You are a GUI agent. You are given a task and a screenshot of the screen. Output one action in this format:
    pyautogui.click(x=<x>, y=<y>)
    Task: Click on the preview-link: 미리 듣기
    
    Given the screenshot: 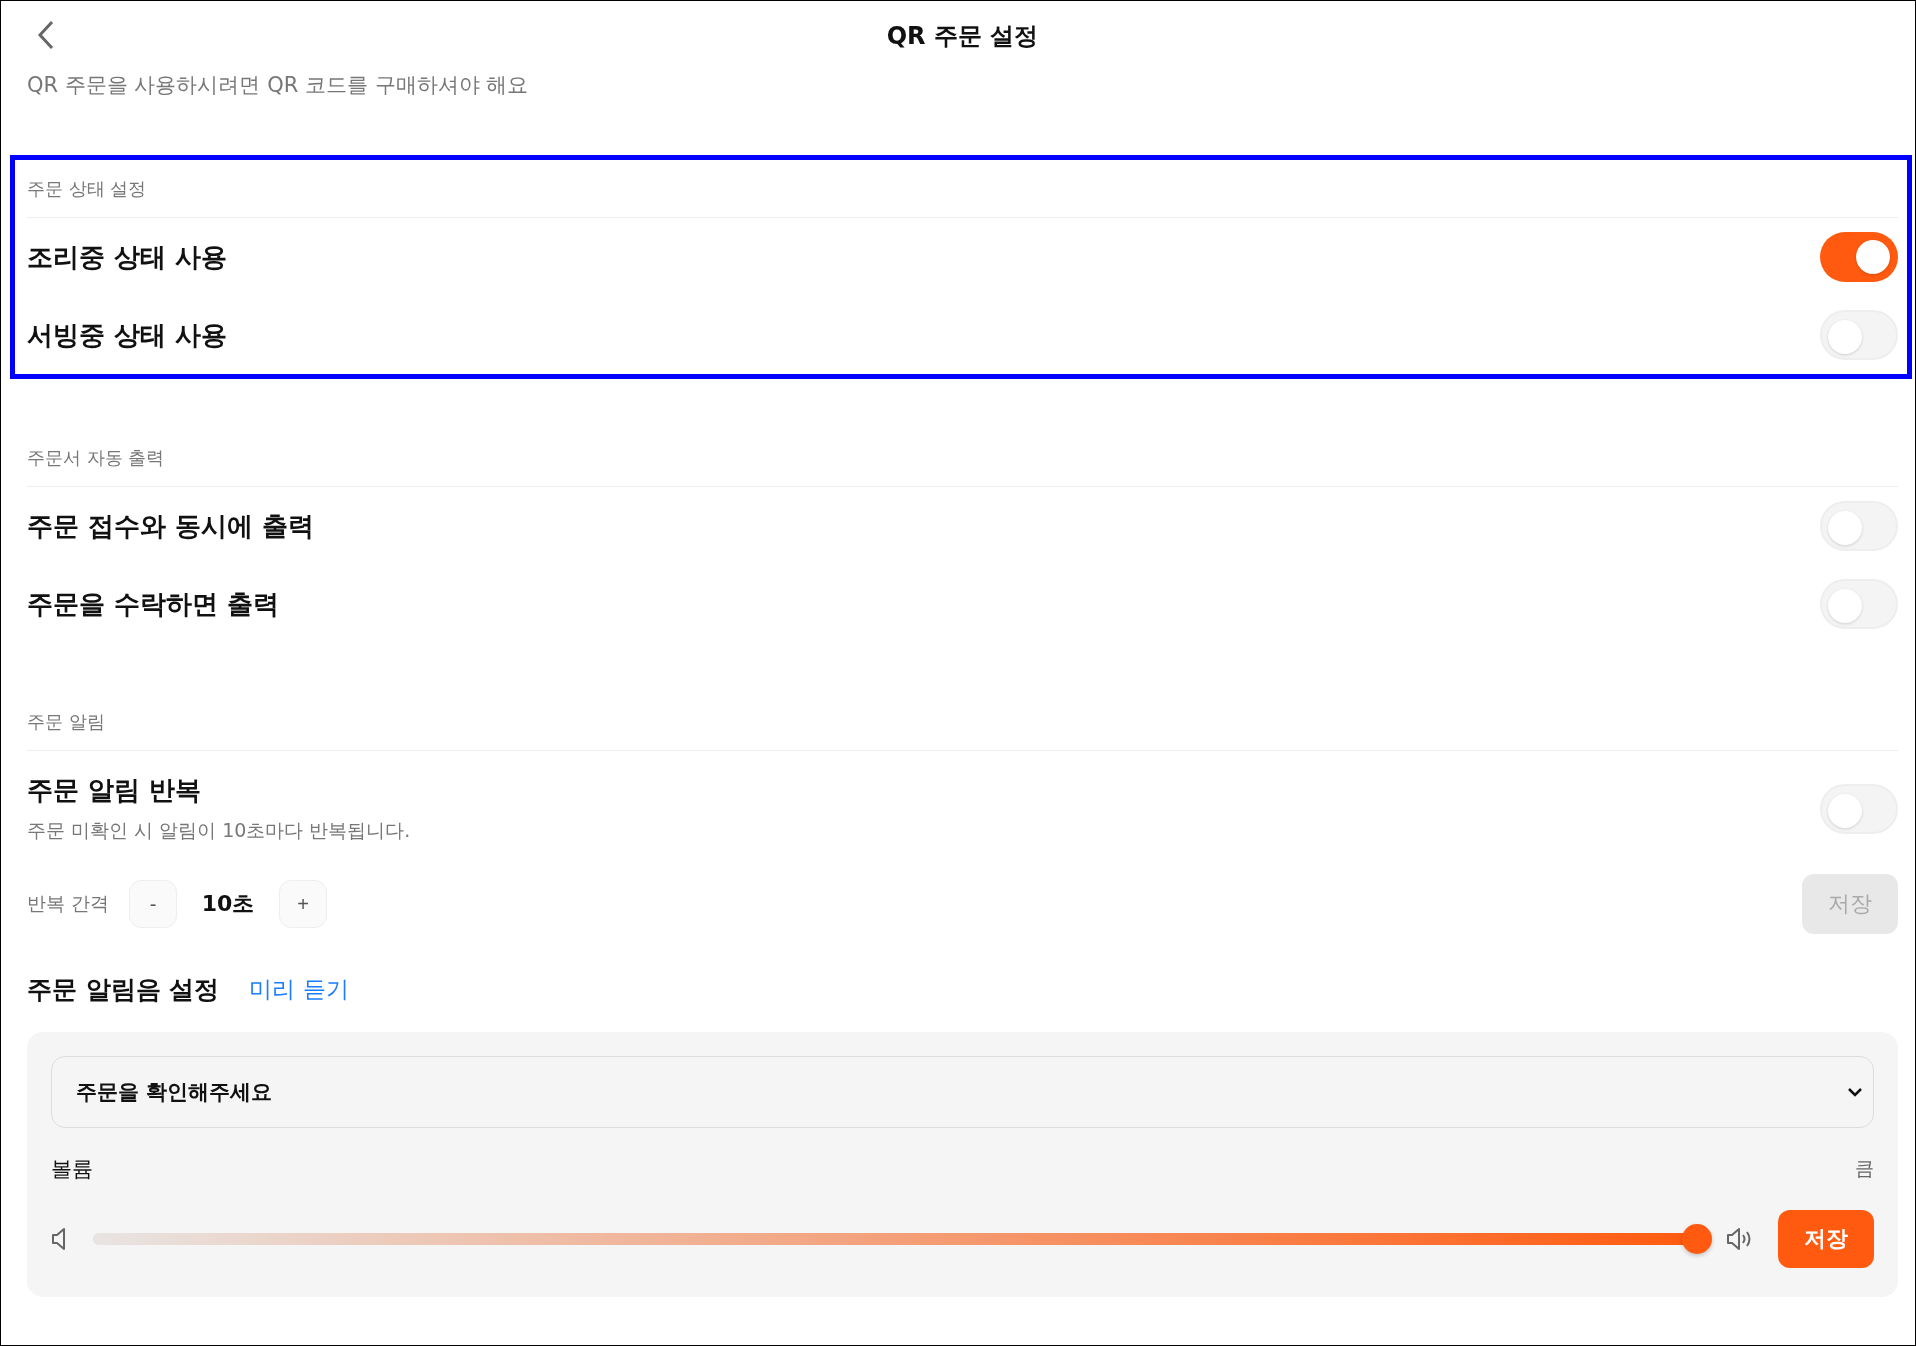 What is the action you would take?
    pyautogui.click(x=299, y=989)
    